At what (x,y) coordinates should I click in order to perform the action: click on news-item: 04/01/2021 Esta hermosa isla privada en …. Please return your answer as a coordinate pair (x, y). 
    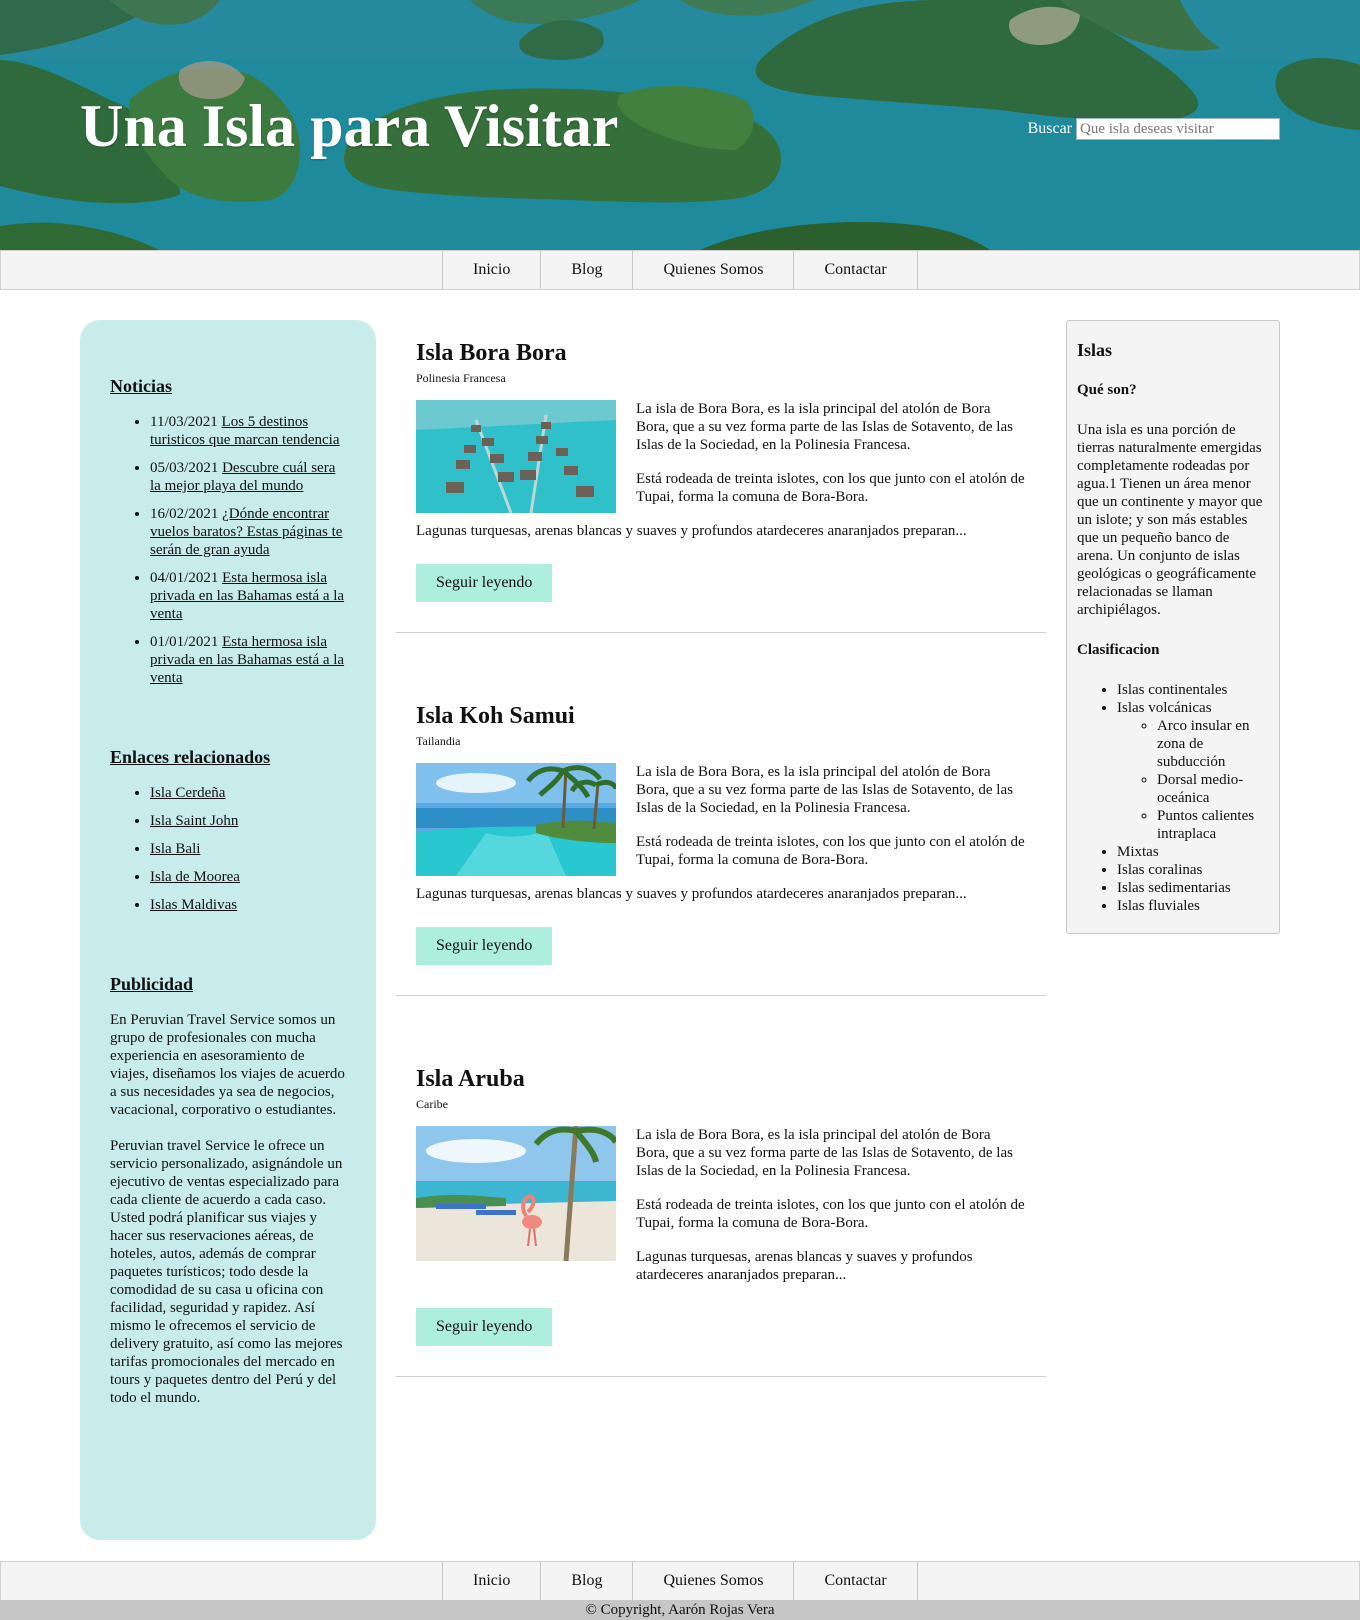
    Looking at the image, I should click on (248, 596).